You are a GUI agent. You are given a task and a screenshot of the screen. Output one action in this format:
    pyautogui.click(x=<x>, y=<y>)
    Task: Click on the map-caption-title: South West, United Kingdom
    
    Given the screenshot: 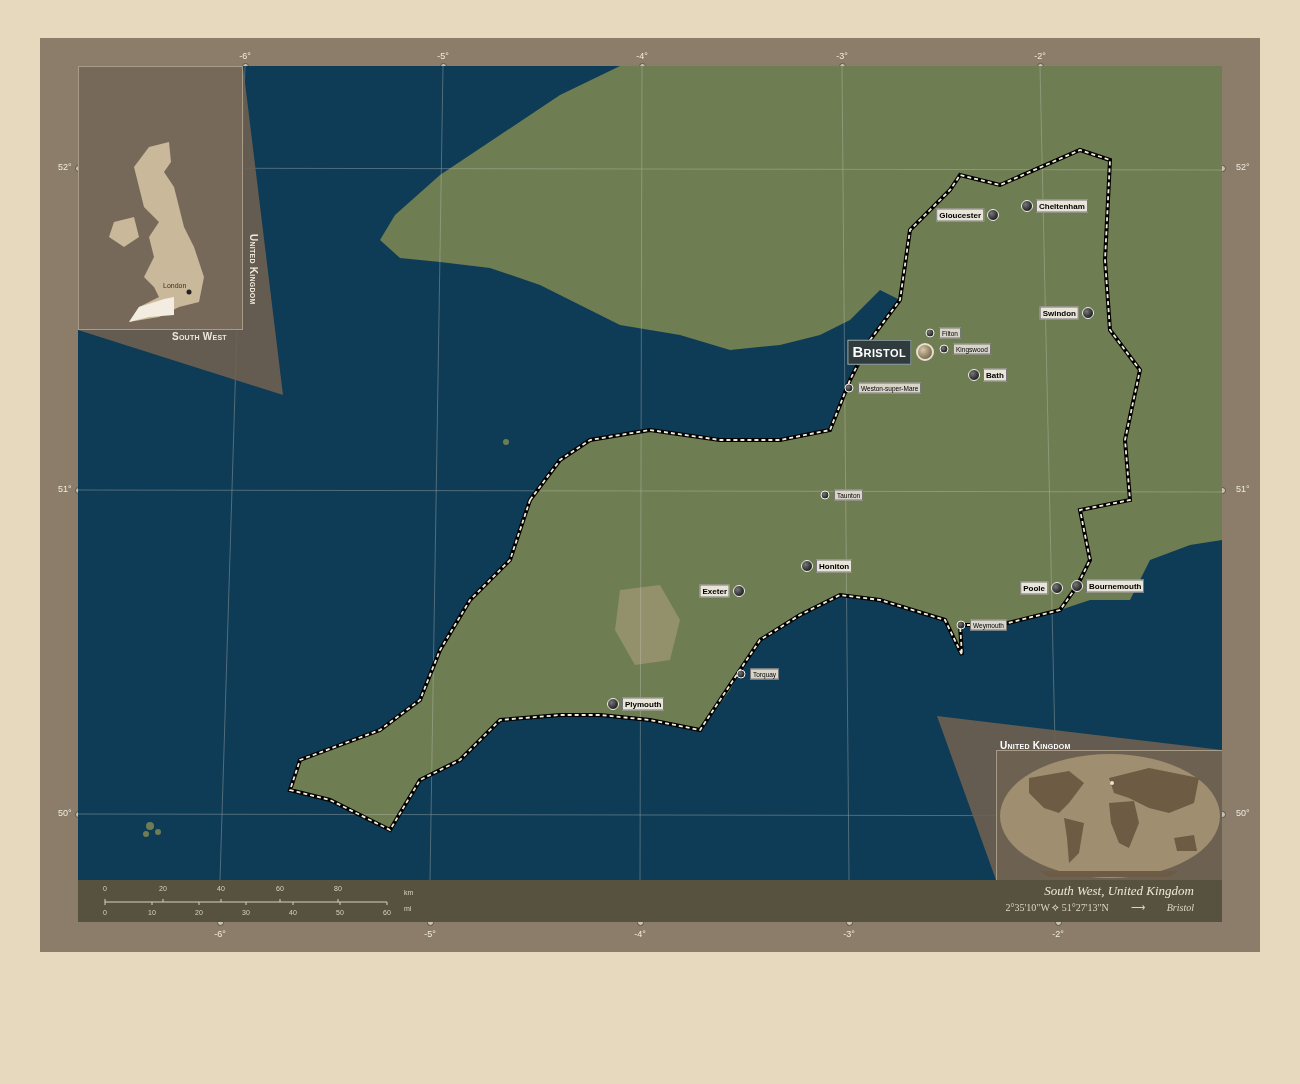 What is the action you would take?
    pyautogui.click(x=1119, y=891)
    